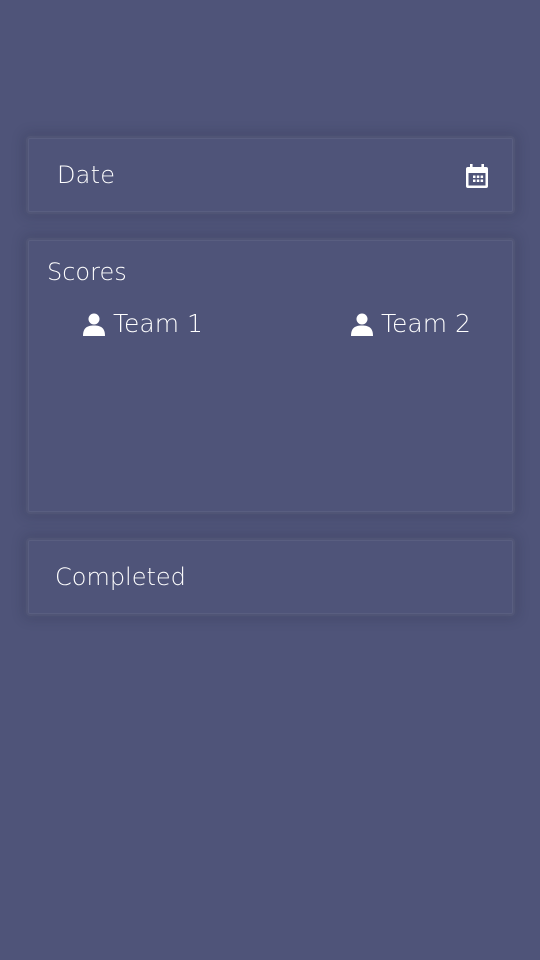 This screenshot has width=540, height=960. I want to click on team-2-label: Team 2, so click(426, 323).